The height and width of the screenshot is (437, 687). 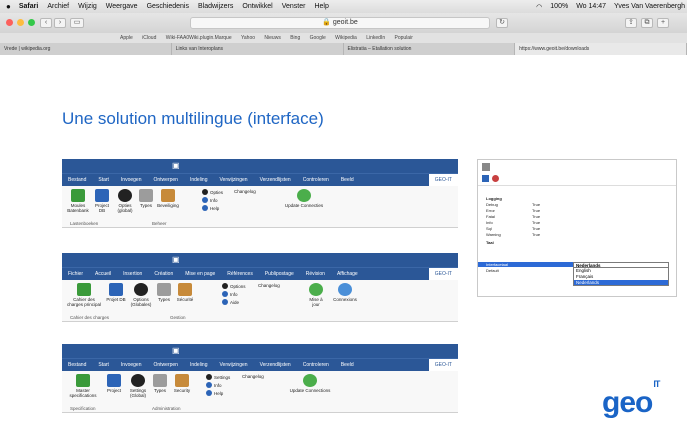 What do you see at coordinates (526, 198) in the screenshot?
I see `property-row: Logging` at bounding box center [526, 198].